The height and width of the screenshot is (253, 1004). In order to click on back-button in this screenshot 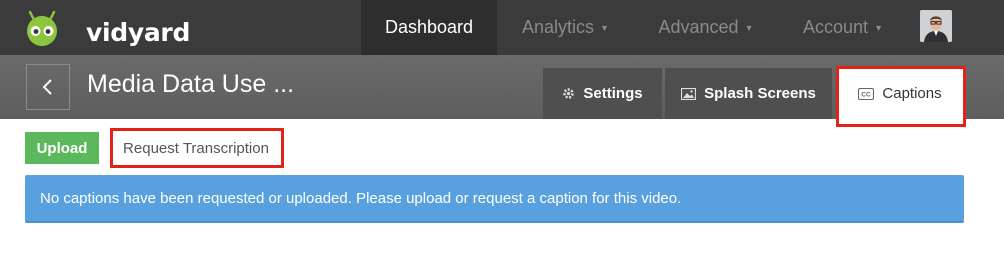, I will do `click(48, 87)`.